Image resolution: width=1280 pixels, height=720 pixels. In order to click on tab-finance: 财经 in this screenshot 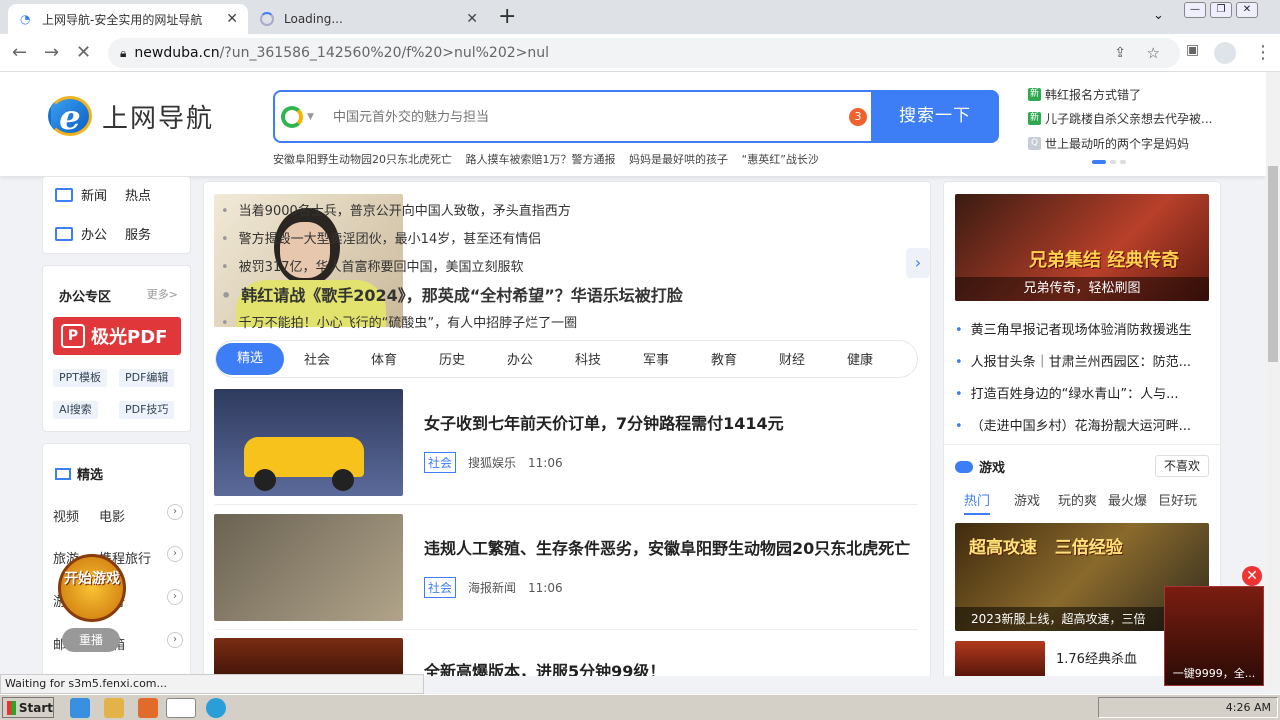, I will do `click(792, 358)`.